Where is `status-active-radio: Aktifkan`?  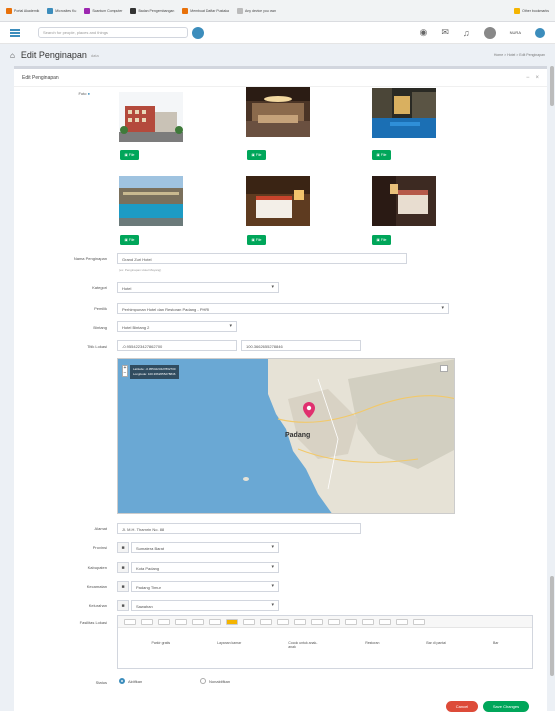 status-active-radio: Aktifkan is located at coordinates (130, 681).